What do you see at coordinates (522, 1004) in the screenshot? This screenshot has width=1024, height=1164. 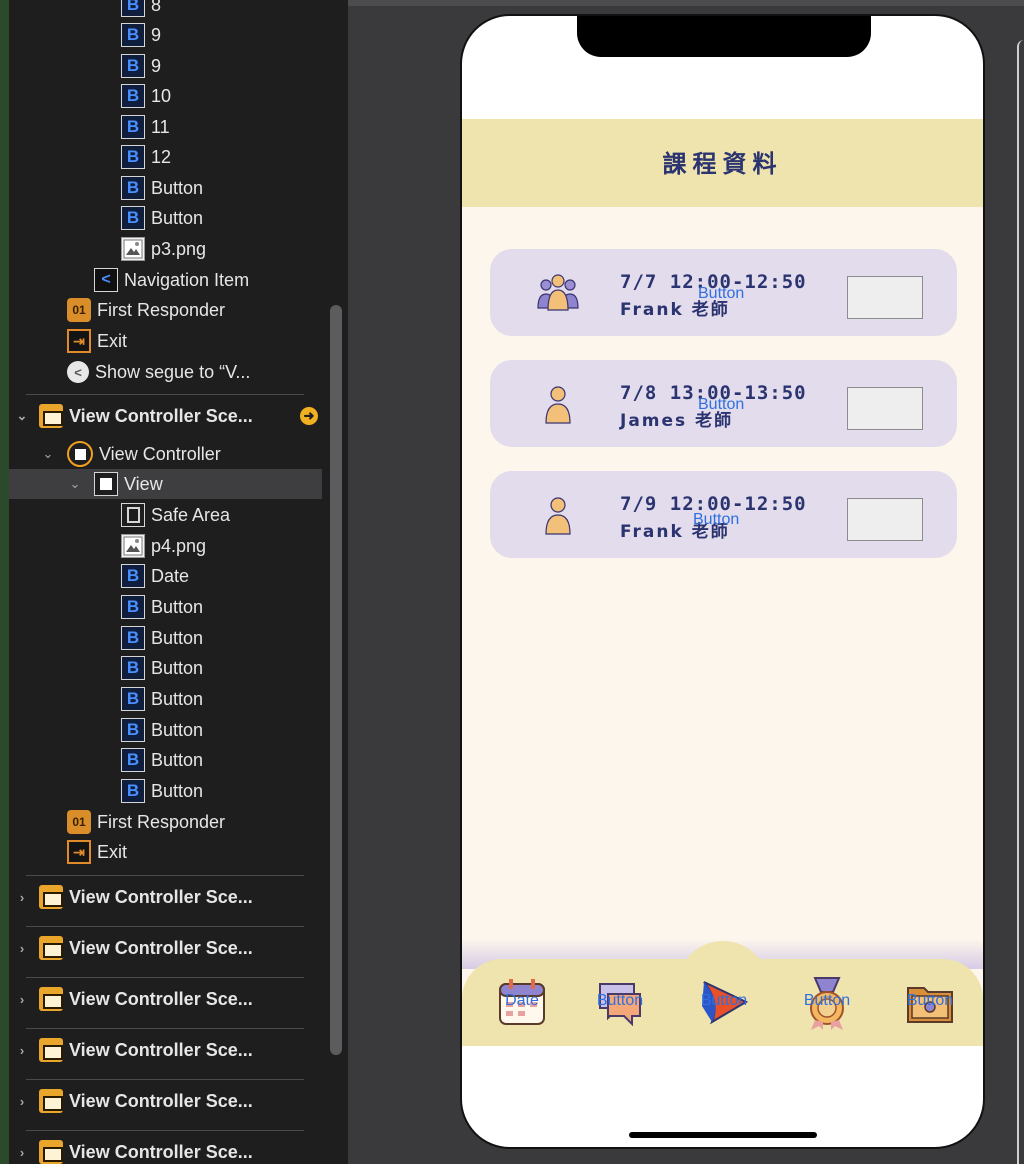 I see `tab-date: Date` at bounding box center [522, 1004].